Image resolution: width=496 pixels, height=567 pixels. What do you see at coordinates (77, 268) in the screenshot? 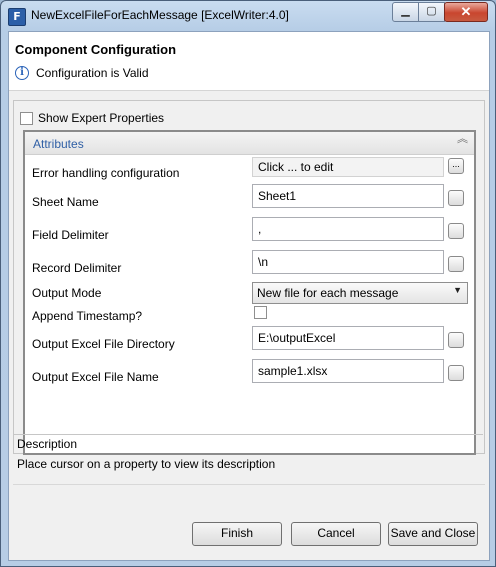
I see `record-delimiter-label: Record Delimiter` at bounding box center [77, 268].